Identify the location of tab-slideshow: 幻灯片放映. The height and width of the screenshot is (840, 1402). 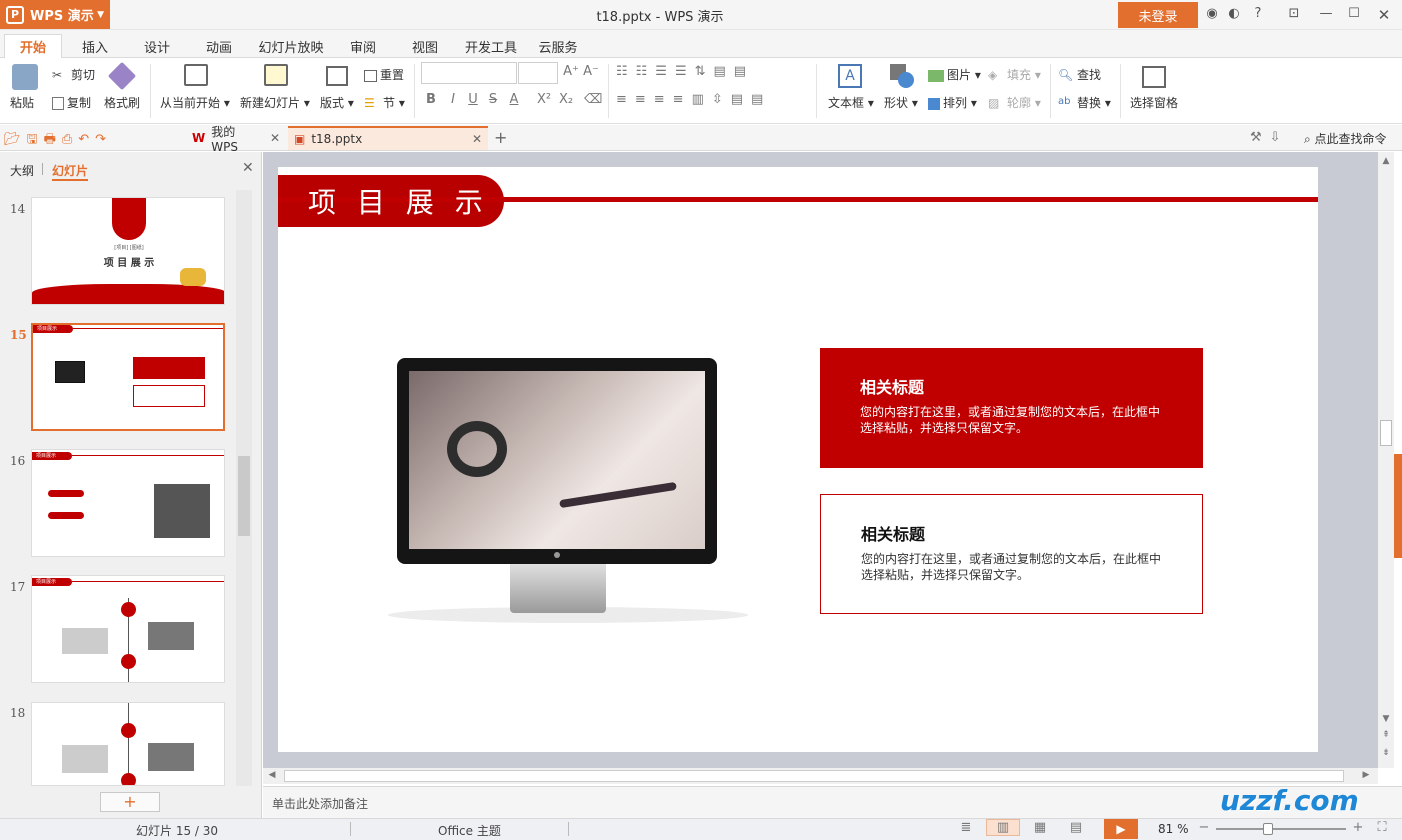
(291, 46).